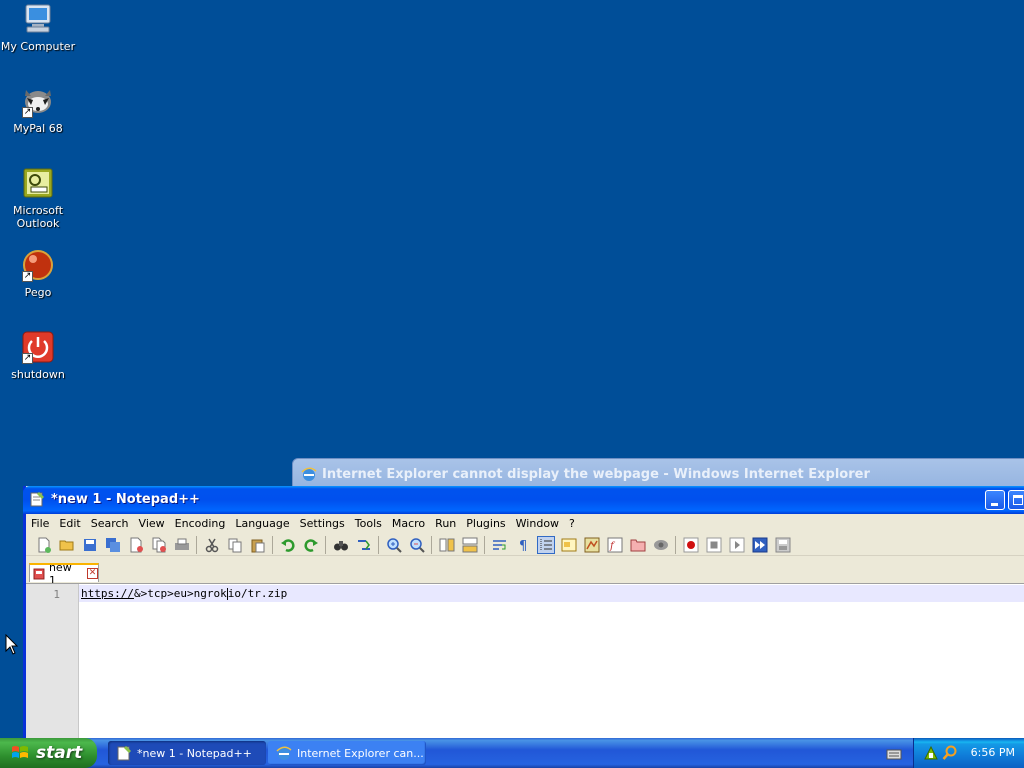 The width and height of the screenshot is (1024, 768). What do you see at coordinates (523, 500) in the screenshot?
I see `notepad-titlebar: *new 1 - Notepad++` at bounding box center [523, 500].